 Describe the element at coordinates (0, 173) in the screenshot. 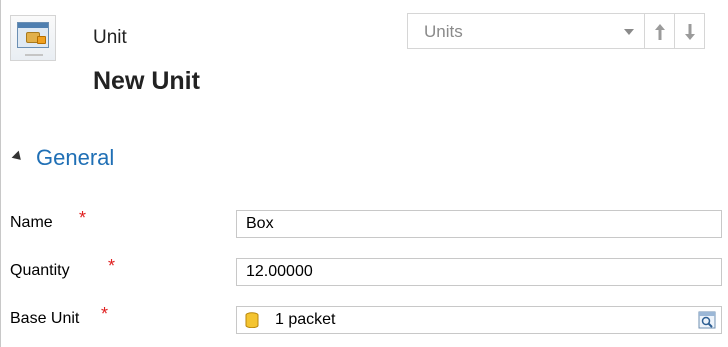

I see `window-left-border` at that location.